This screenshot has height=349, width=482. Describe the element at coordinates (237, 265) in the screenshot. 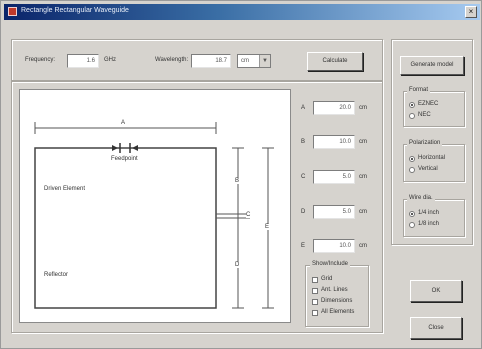

I see `dim-d-label: D` at that location.